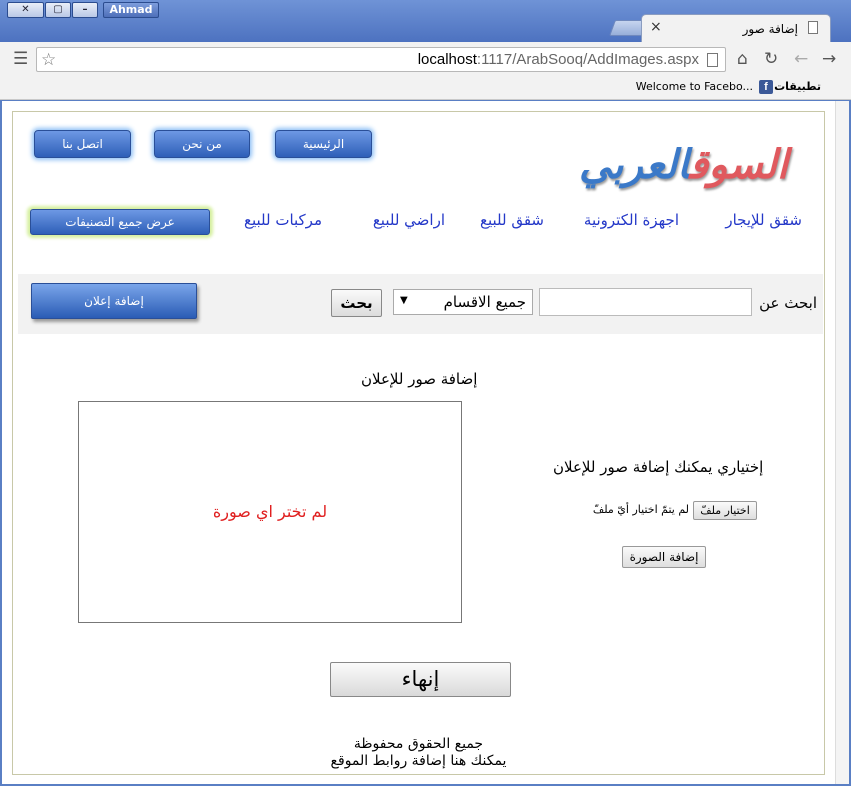 The width and height of the screenshot is (851, 786). I want to click on choose-file-button: اختيار ملفّ, so click(725, 510).